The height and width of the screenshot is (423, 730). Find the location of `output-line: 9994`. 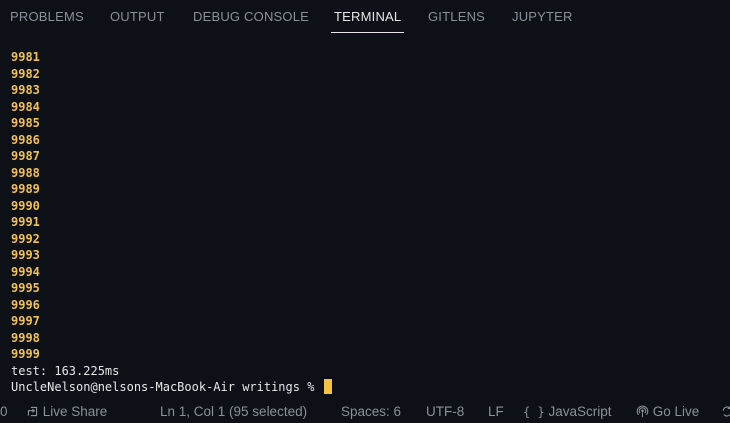

output-line: 9994 is located at coordinates (25, 271).